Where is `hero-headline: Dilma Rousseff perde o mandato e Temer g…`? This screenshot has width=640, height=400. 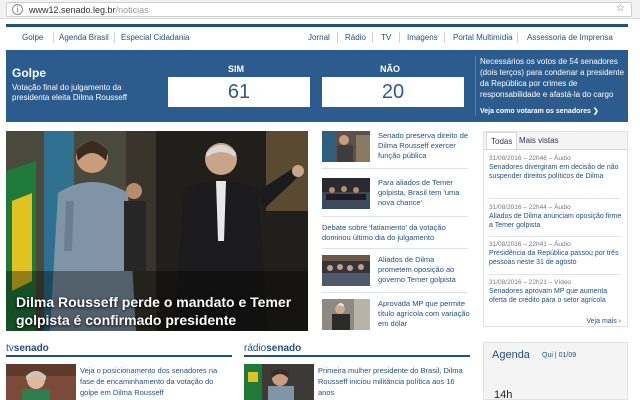 hero-headline: Dilma Rousseff perde o mandato e Temer g… is located at coordinates (161, 311).